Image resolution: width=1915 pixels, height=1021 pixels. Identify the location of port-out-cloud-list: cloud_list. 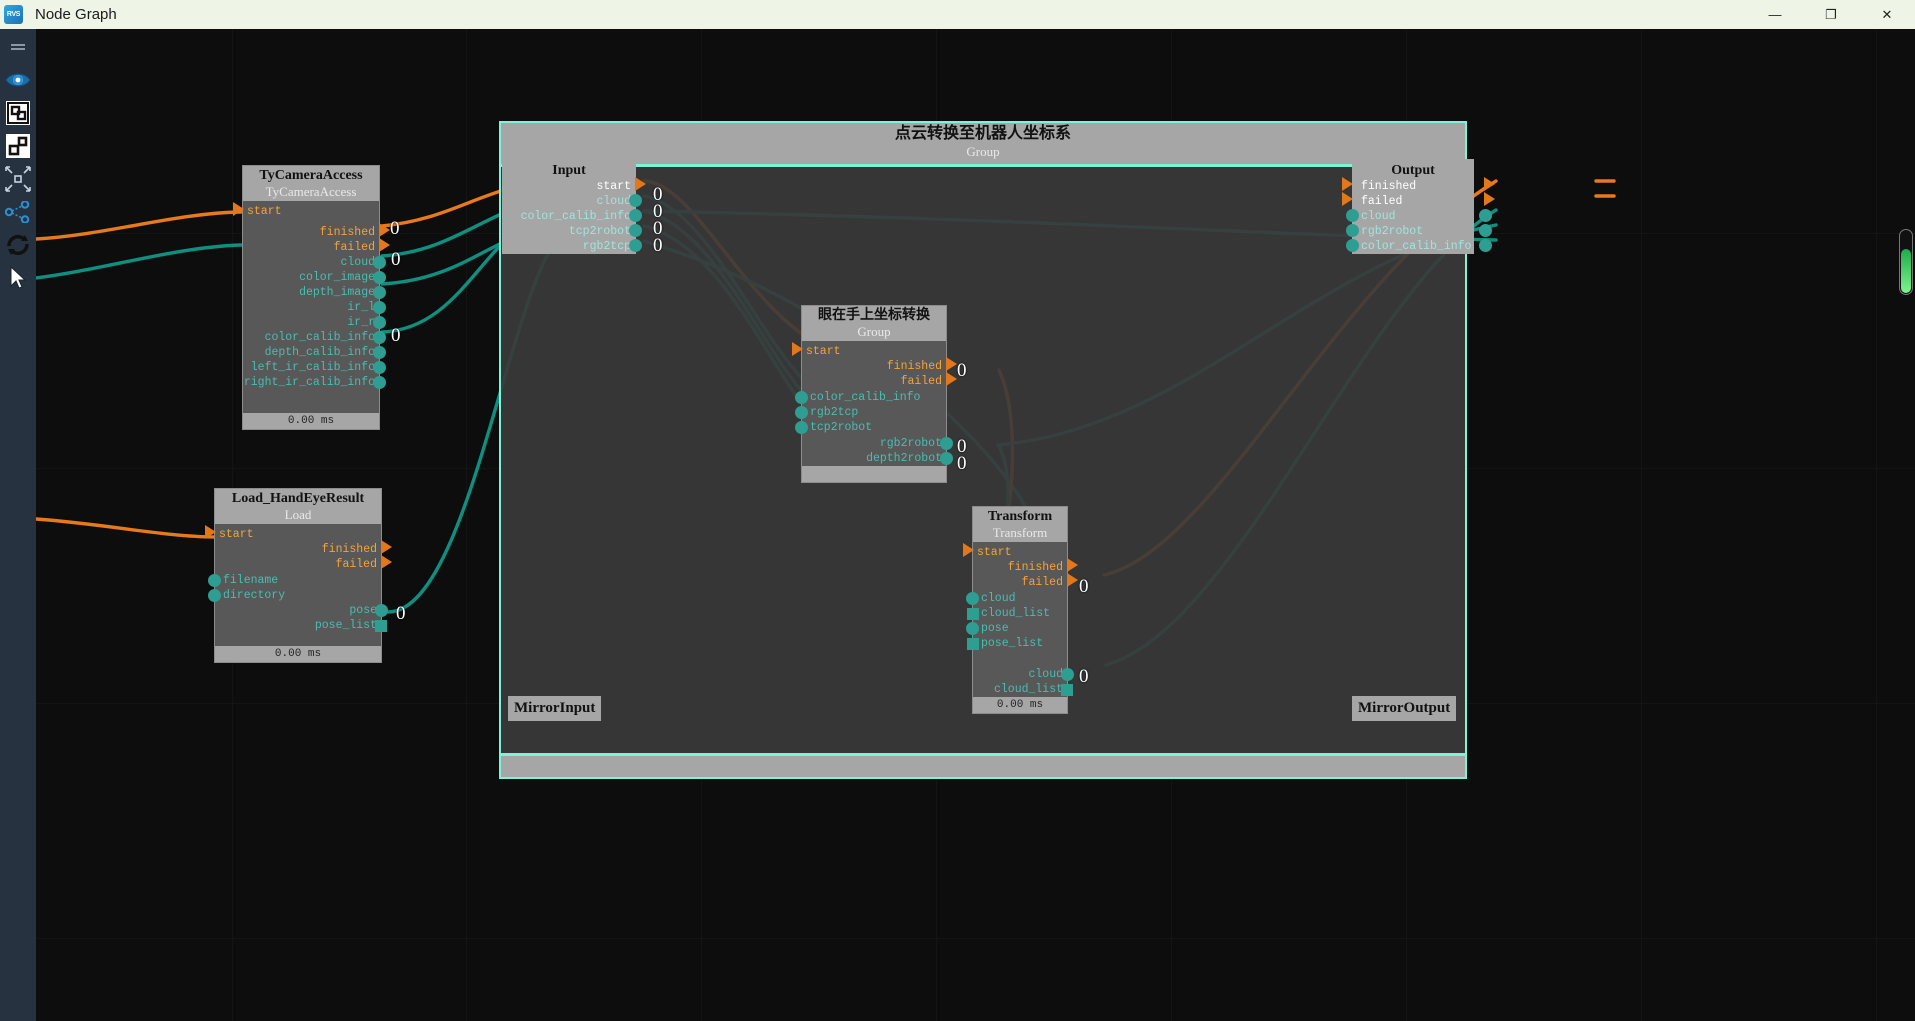
(1028, 690).